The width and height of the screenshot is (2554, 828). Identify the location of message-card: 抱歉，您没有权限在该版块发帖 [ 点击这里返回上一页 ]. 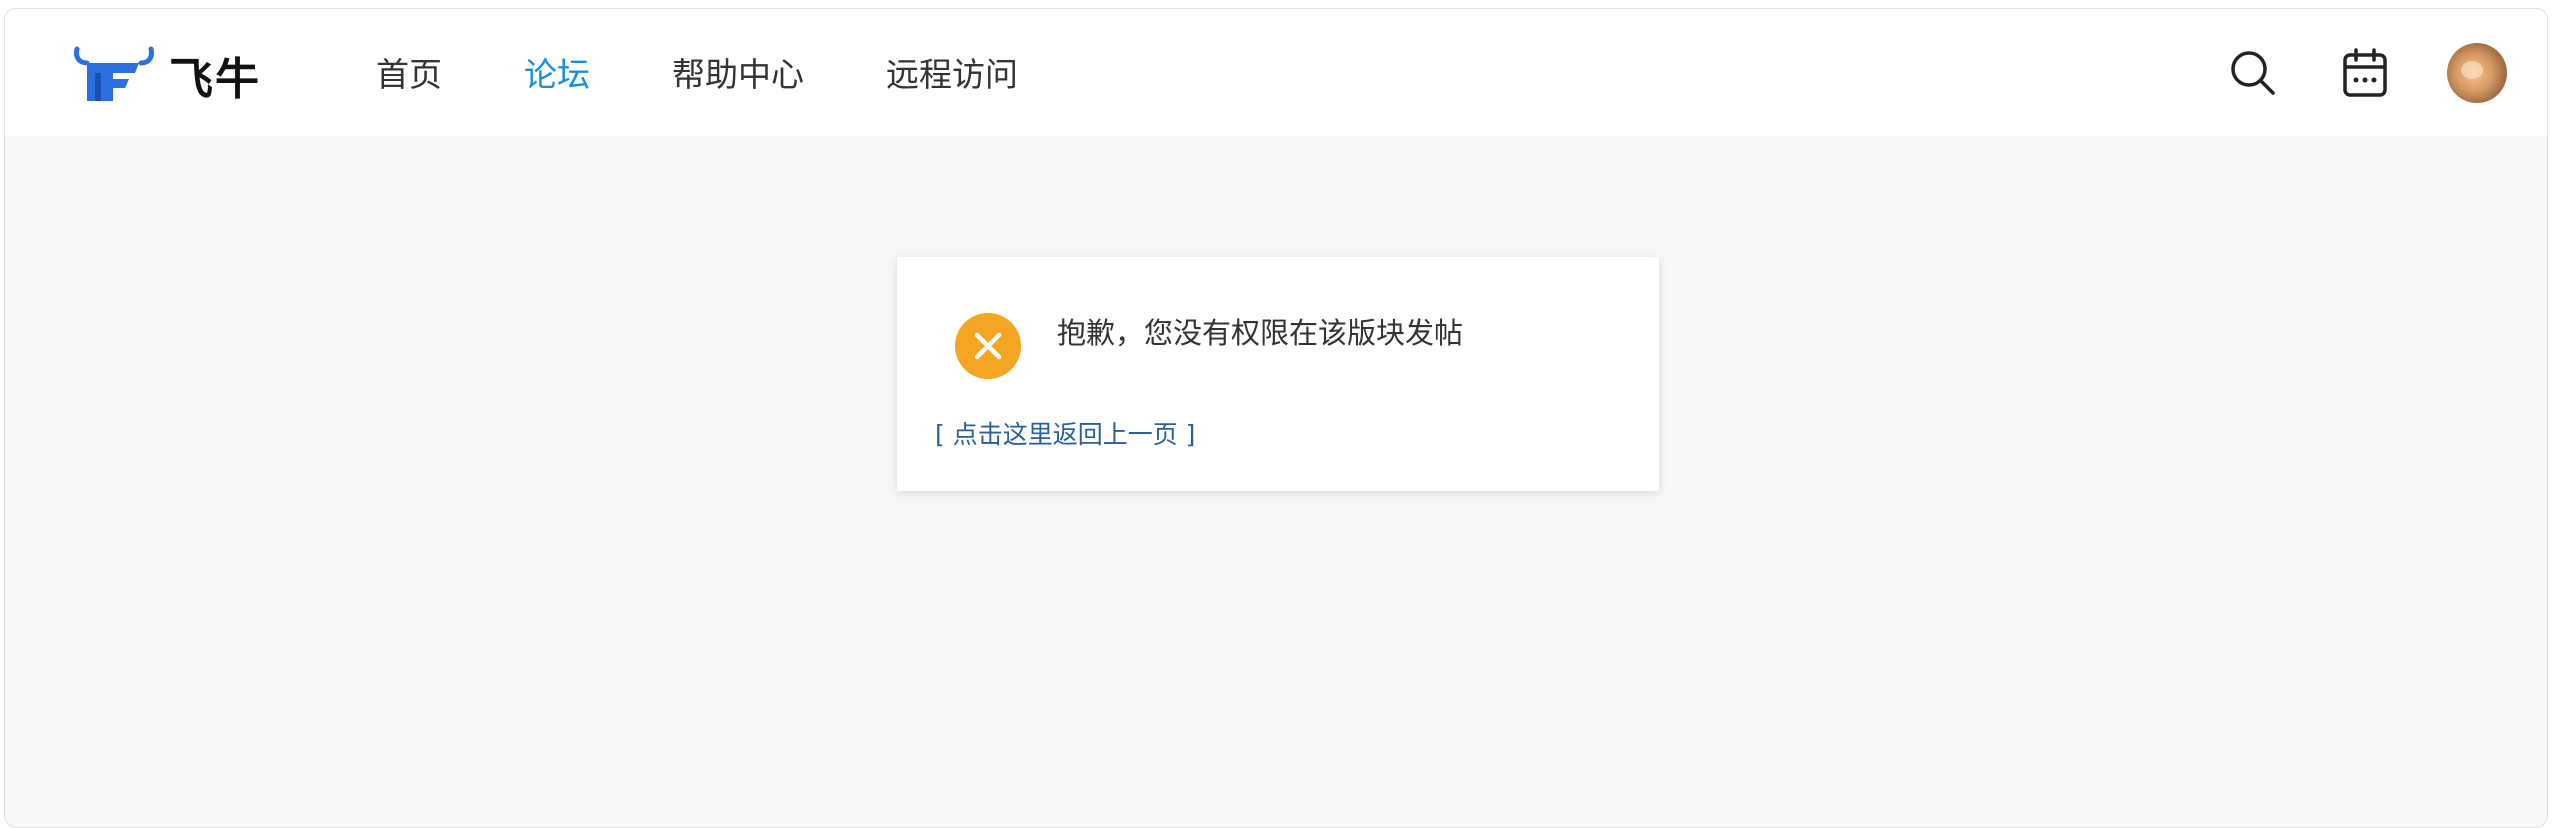
(1278, 374).